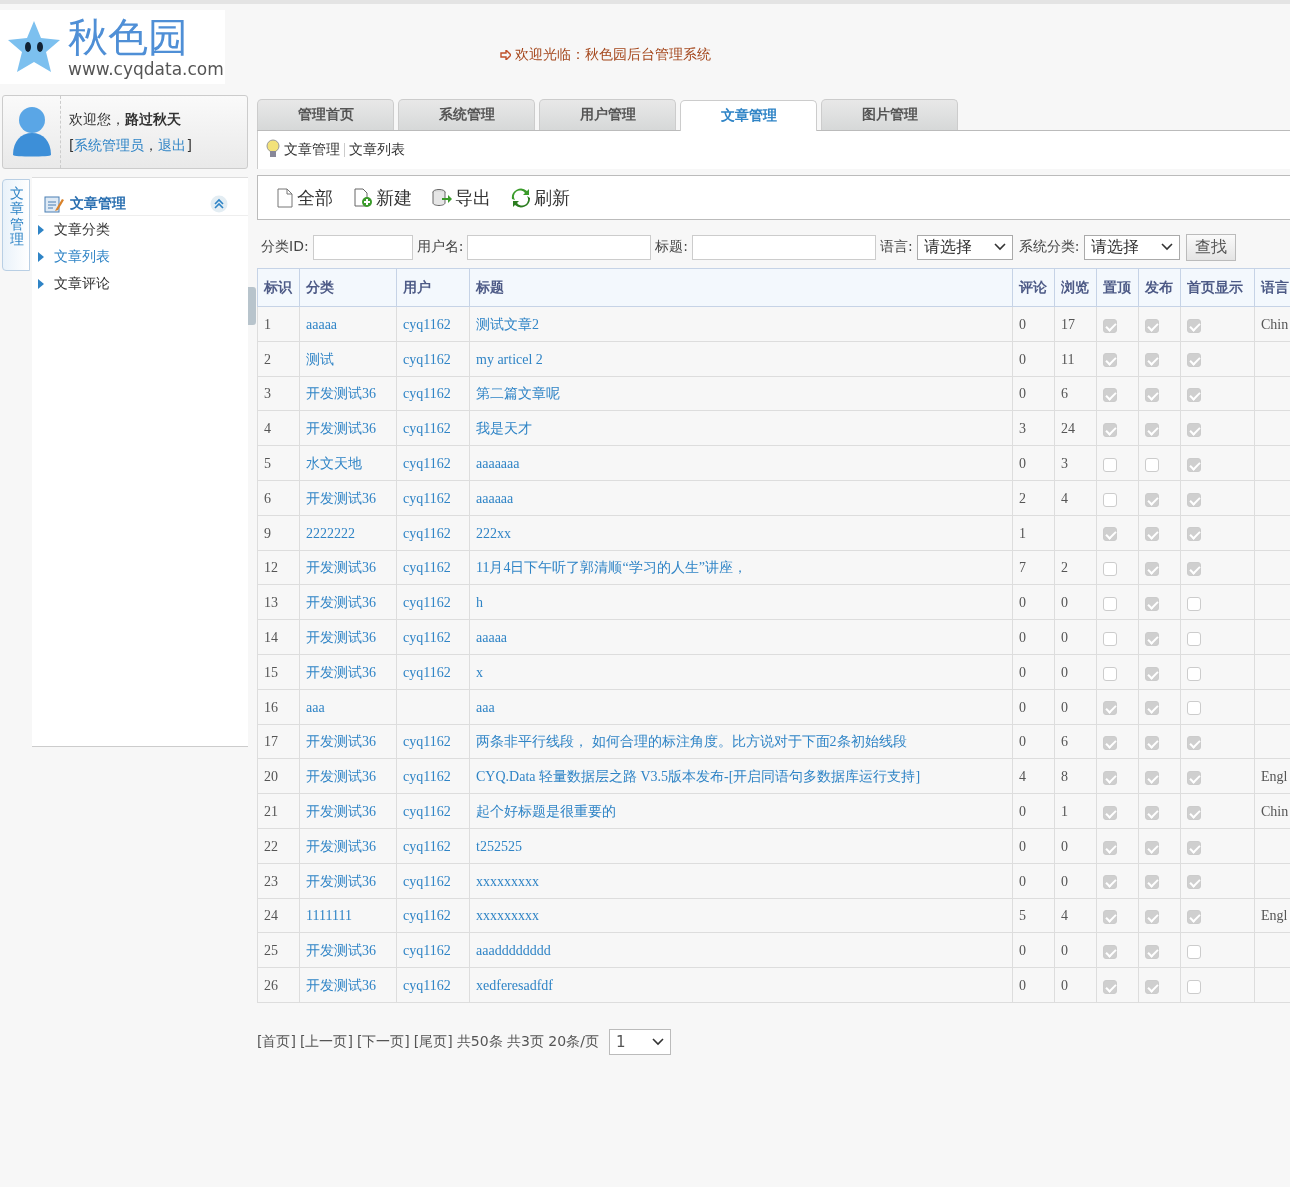 This screenshot has height=1187, width=1290. Describe the element at coordinates (382, 197) in the screenshot. I see `toolbar-button: 新建` at that location.